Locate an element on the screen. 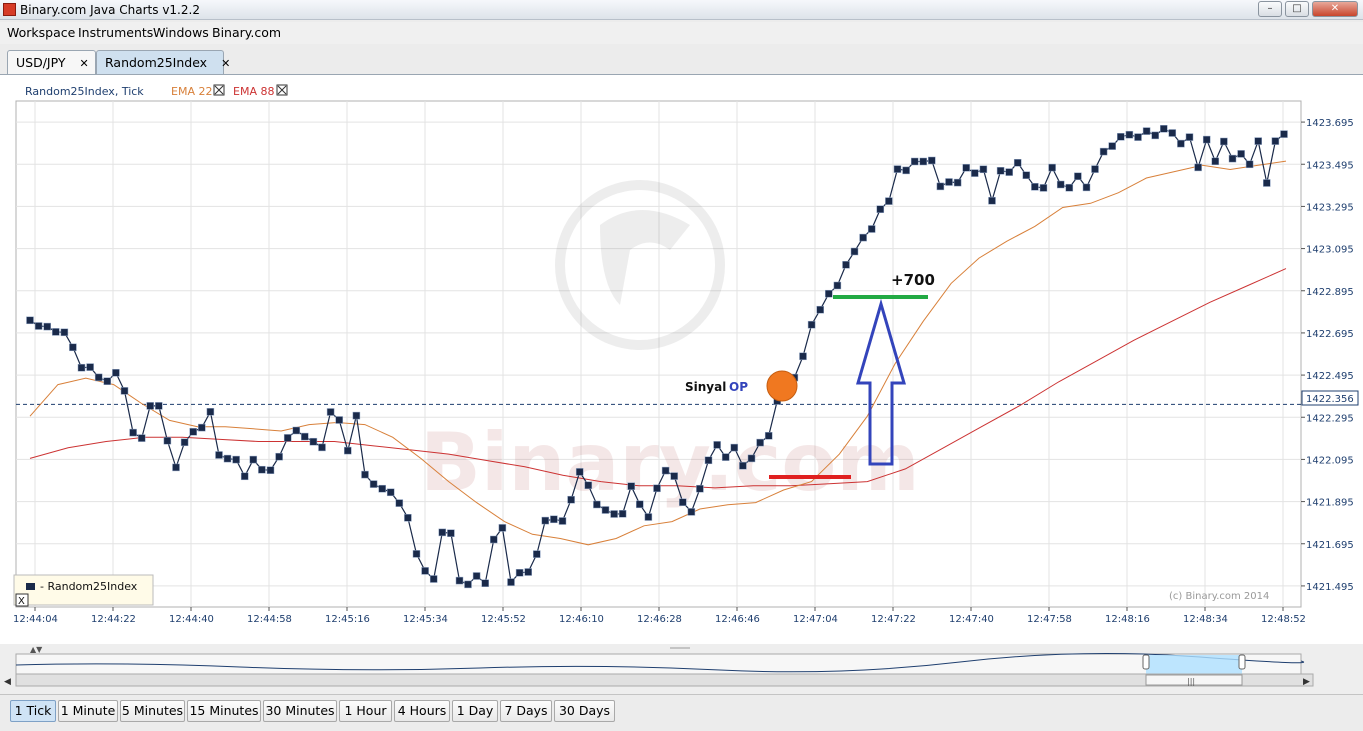 The height and width of the screenshot is (731, 1363). period-1-tick-button: 1 Tick is located at coordinates (33, 711).